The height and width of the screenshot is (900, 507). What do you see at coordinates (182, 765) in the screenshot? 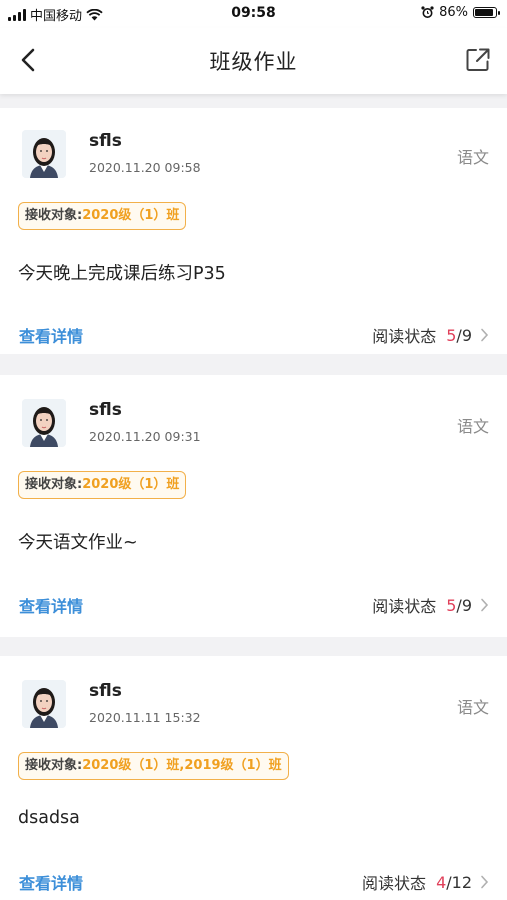
I see `recipients-value: 2020级（1）班,2019级（1）班` at bounding box center [182, 765].